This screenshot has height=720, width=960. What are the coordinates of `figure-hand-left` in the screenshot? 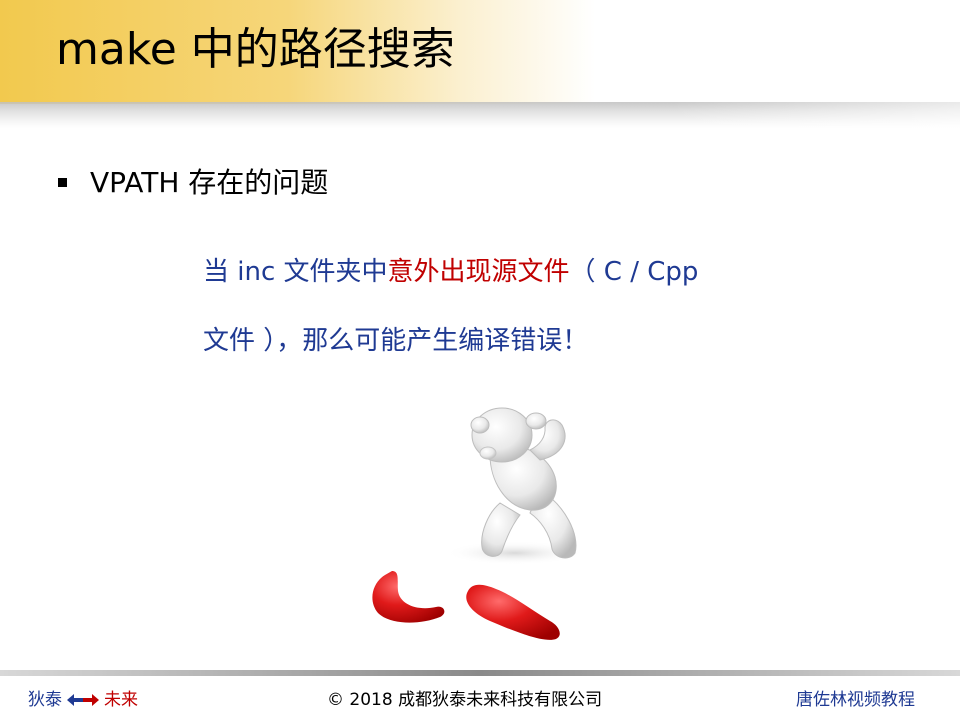 It's located at (480, 425).